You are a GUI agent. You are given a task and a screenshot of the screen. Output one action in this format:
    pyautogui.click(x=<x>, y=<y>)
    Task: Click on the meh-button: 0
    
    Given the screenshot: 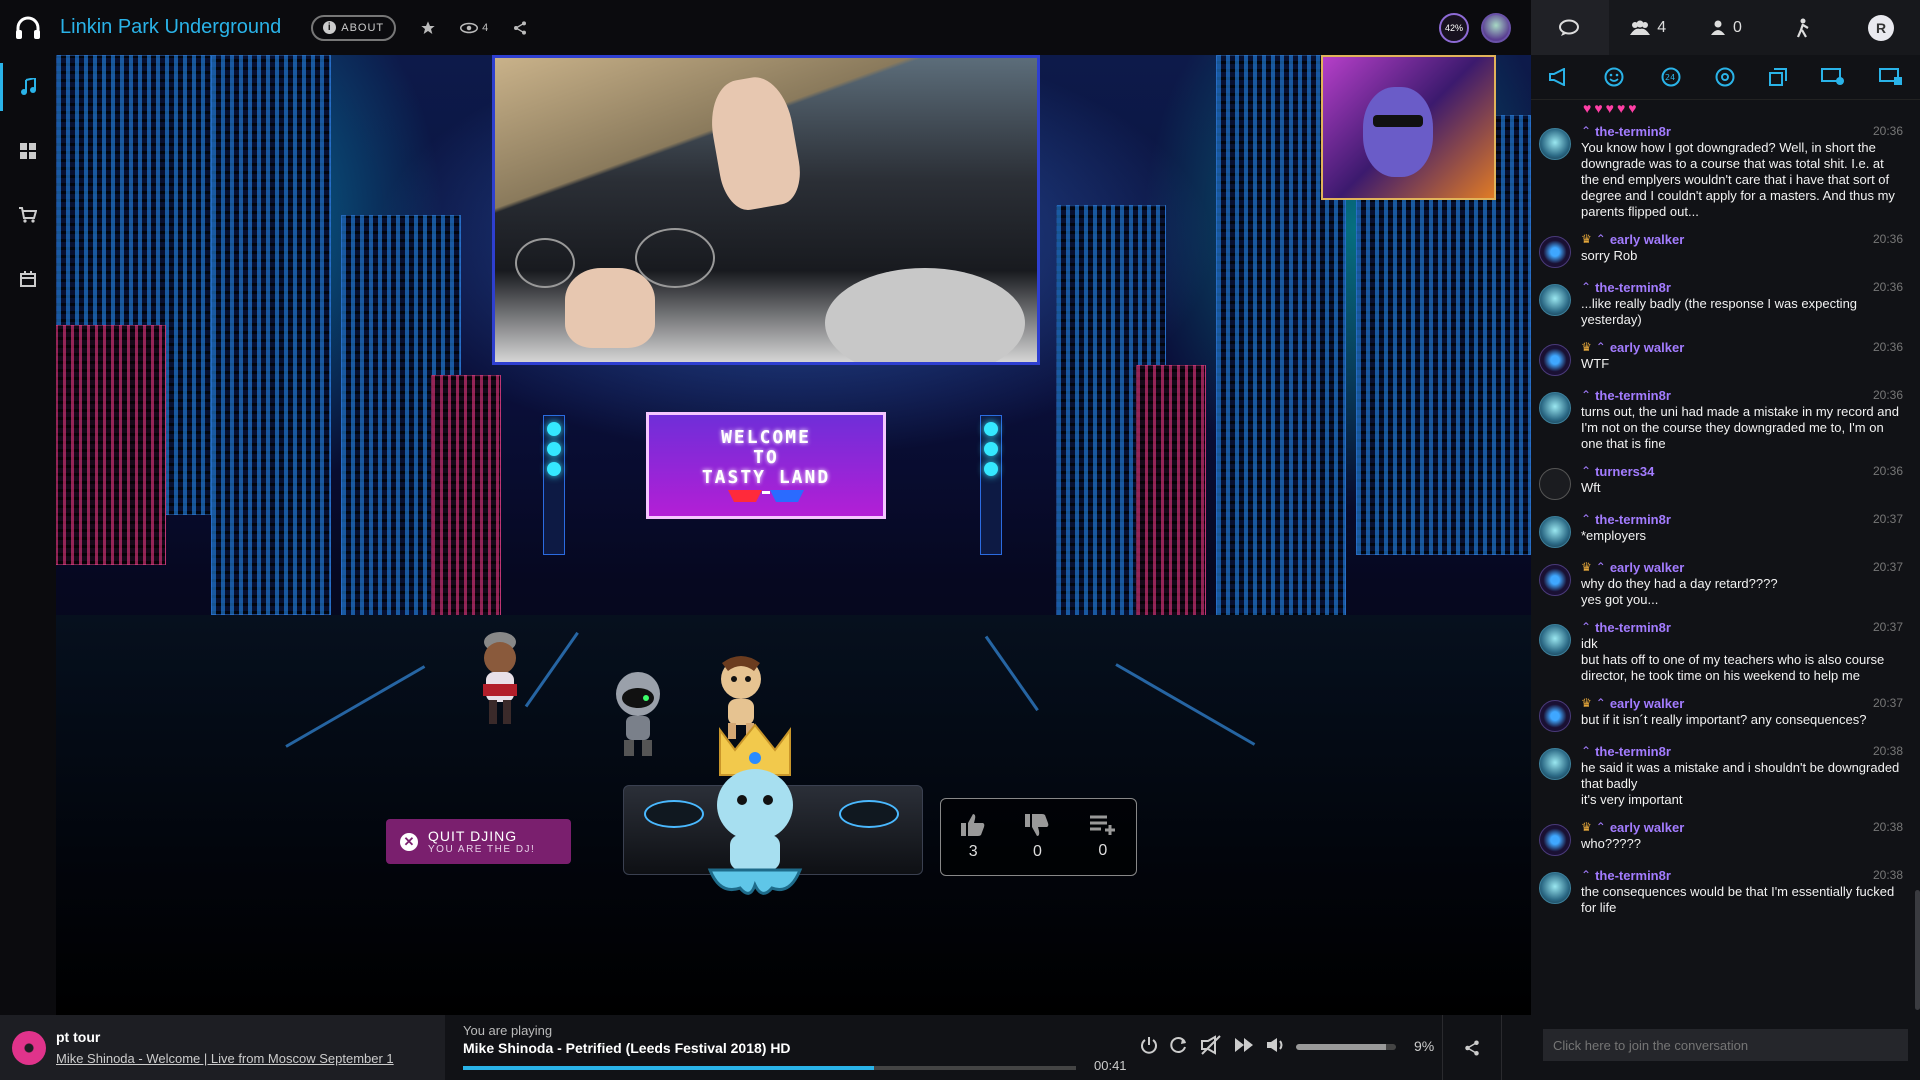 What is the action you would take?
    pyautogui.click(x=1037, y=837)
    